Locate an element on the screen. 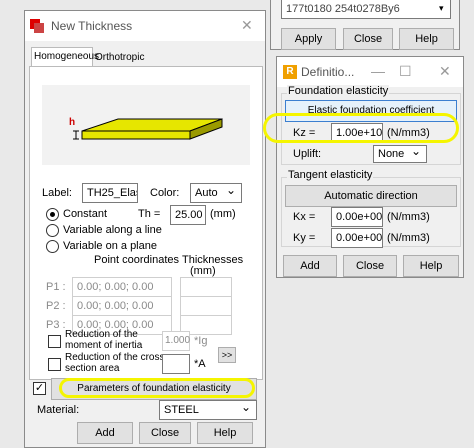 The width and height of the screenshot is (474, 448). color-select: Auto is located at coordinates (216, 192).